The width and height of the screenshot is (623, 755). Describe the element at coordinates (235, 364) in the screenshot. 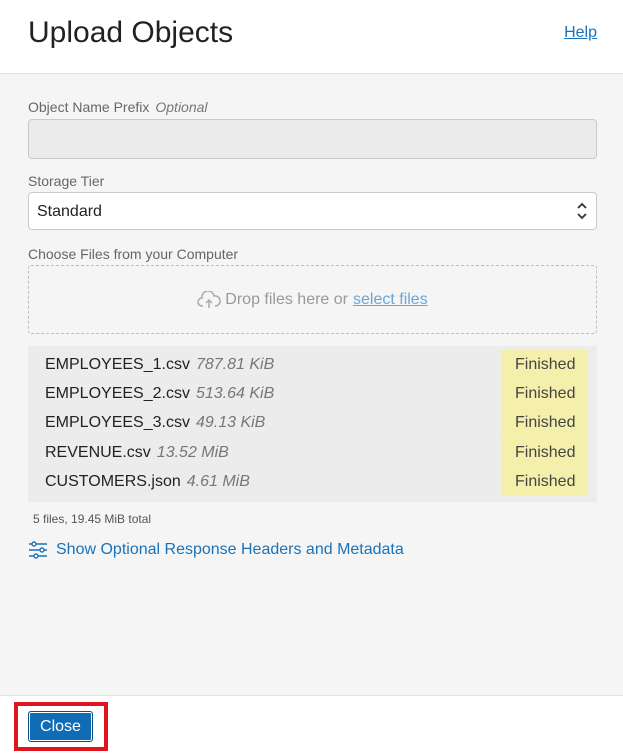

I see `file-size: 787.81 KiB` at that location.